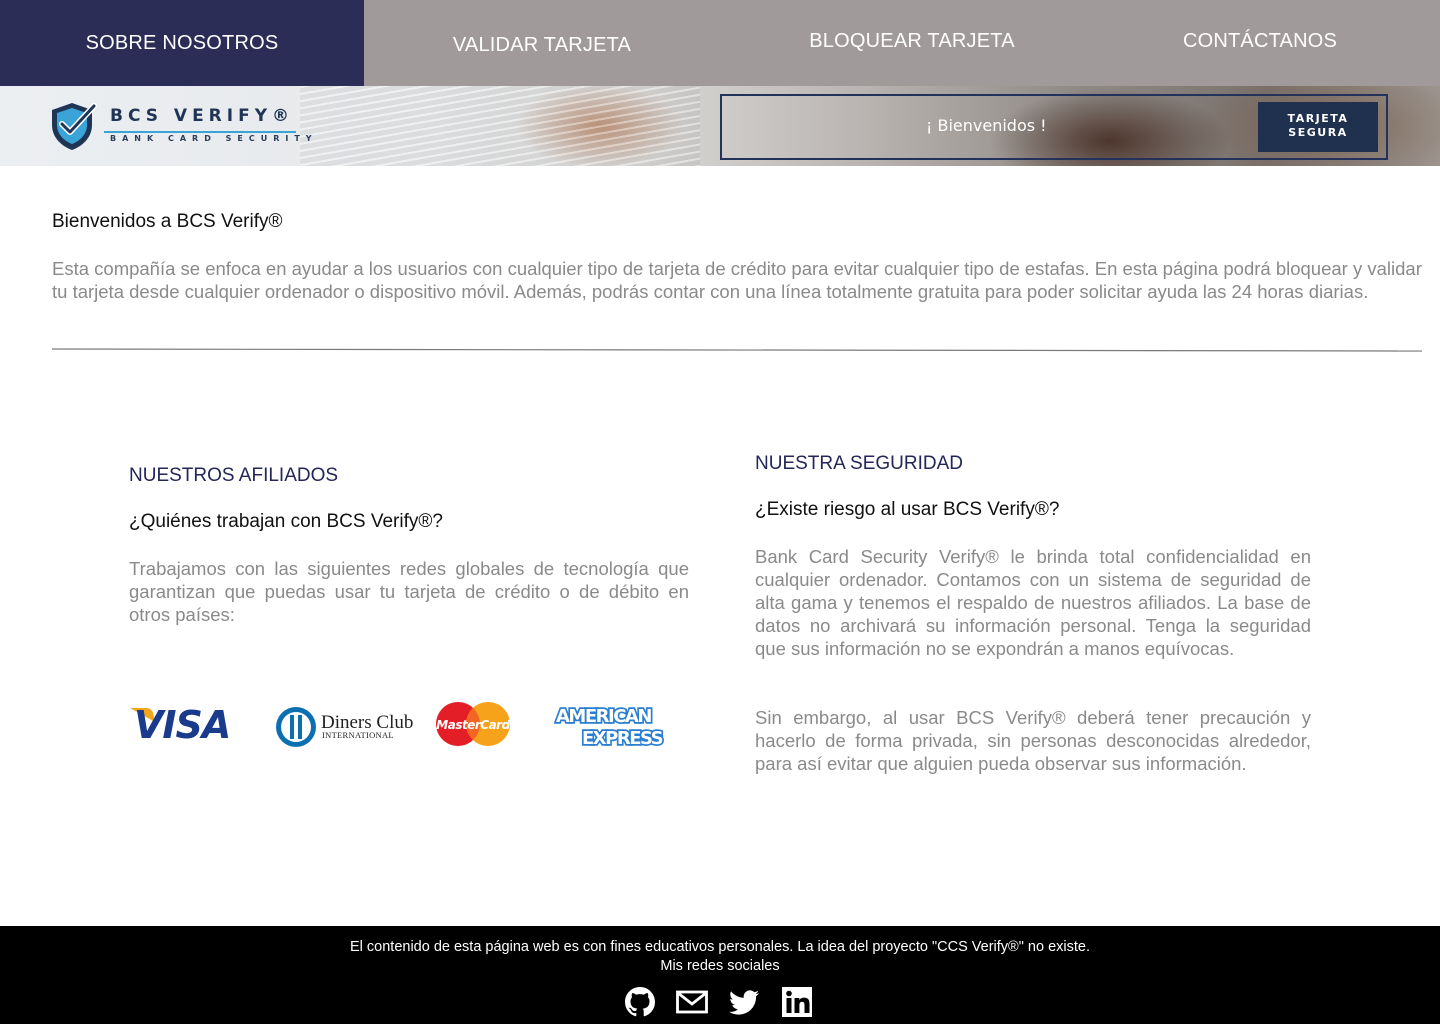 This screenshot has height=1024, width=1440. Describe the element at coordinates (1054, 127) in the screenshot. I see `welcome-box: ¡ Bienvenidos ! TARJETA SEGURA` at that location.